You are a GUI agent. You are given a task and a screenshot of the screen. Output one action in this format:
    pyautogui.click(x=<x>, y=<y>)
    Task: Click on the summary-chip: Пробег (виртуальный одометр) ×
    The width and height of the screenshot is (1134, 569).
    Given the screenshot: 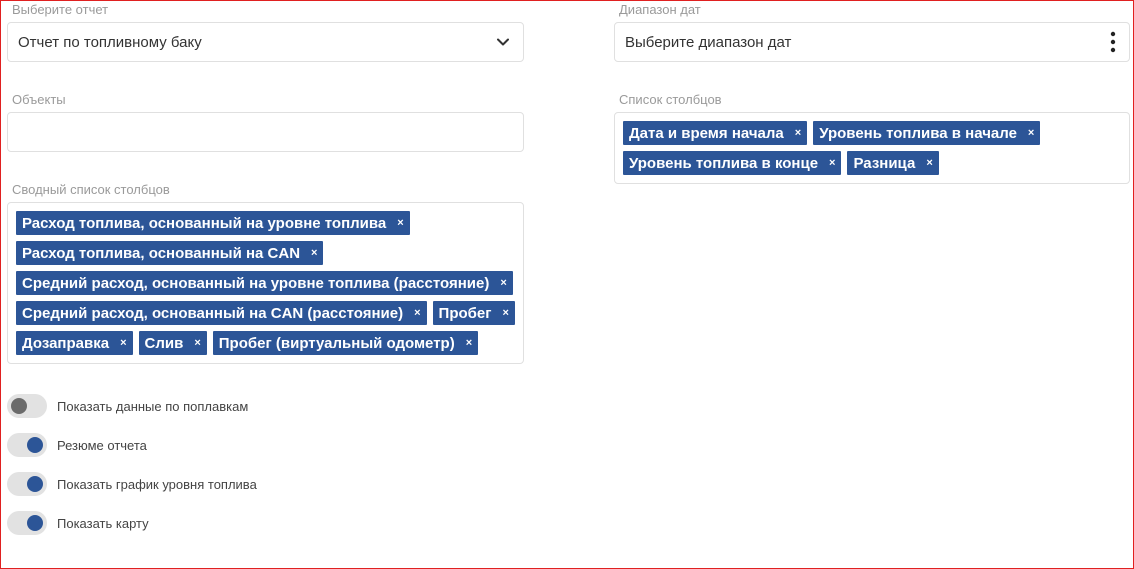 What is the action you would take?
    pyautogui.click(x=345, y=343)
    